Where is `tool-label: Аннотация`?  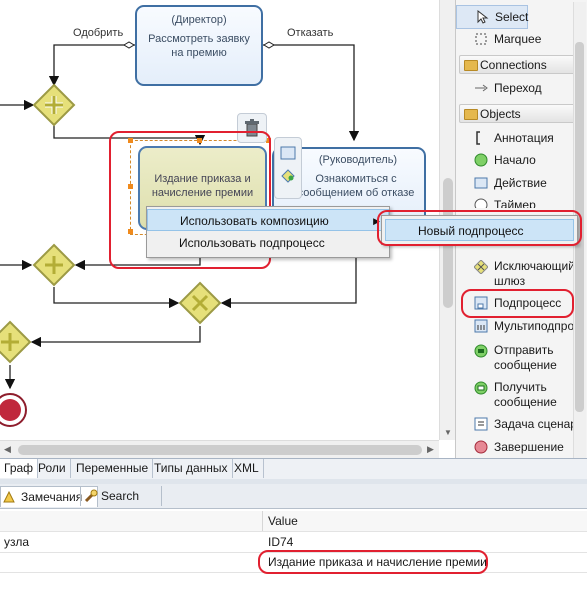
tool-label: Аннотация is located at coordinates (524, 138).